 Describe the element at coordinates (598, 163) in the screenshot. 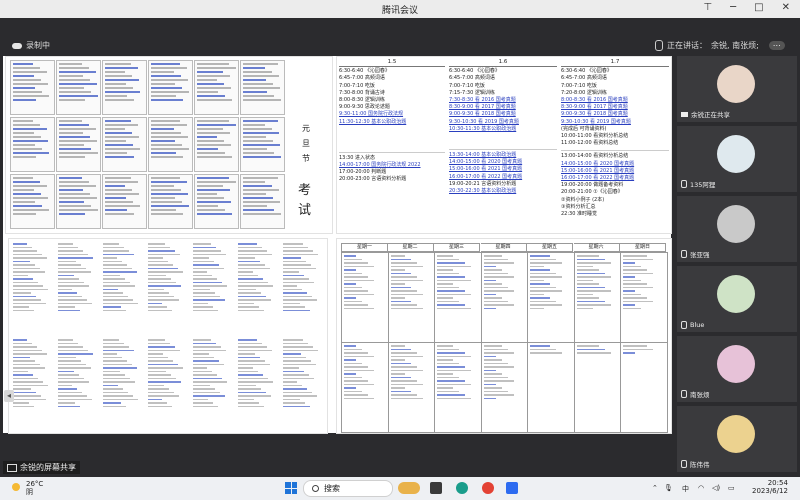

I see `schedule-line: 14:00-15:00 看 2020 国考真题` at that location.